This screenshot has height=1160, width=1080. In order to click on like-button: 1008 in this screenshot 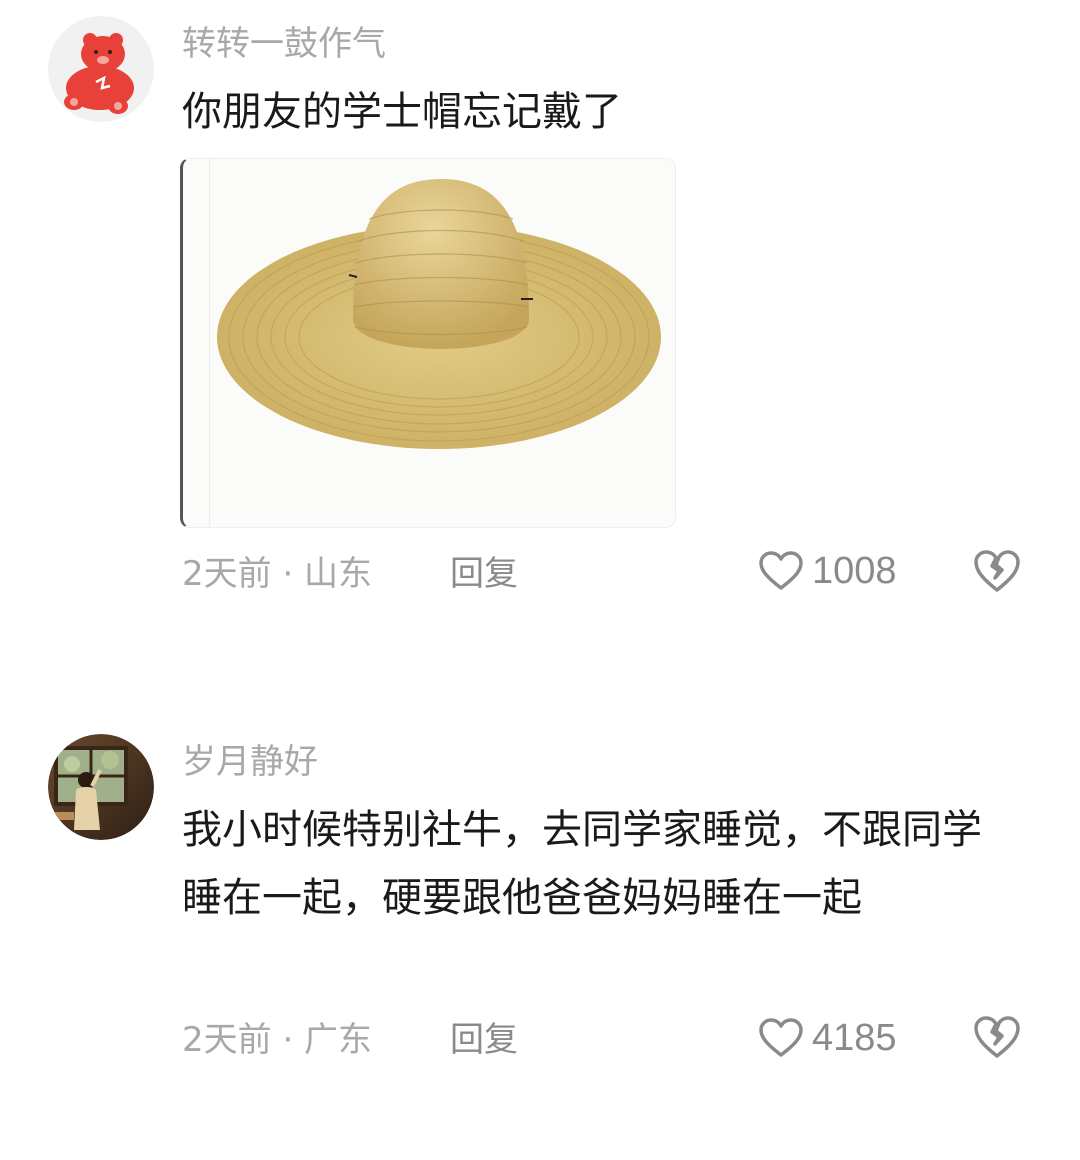, I will do `click(827, 571)`.